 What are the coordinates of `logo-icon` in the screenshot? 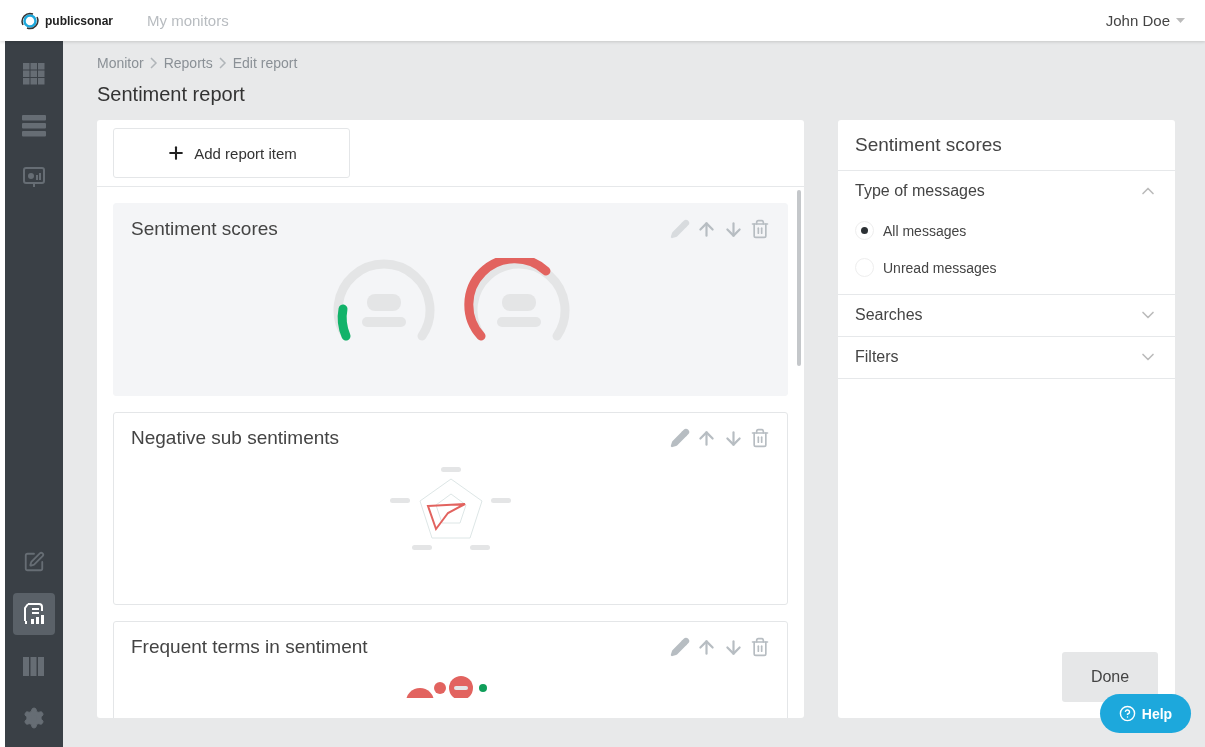 It's located at (30, 20).